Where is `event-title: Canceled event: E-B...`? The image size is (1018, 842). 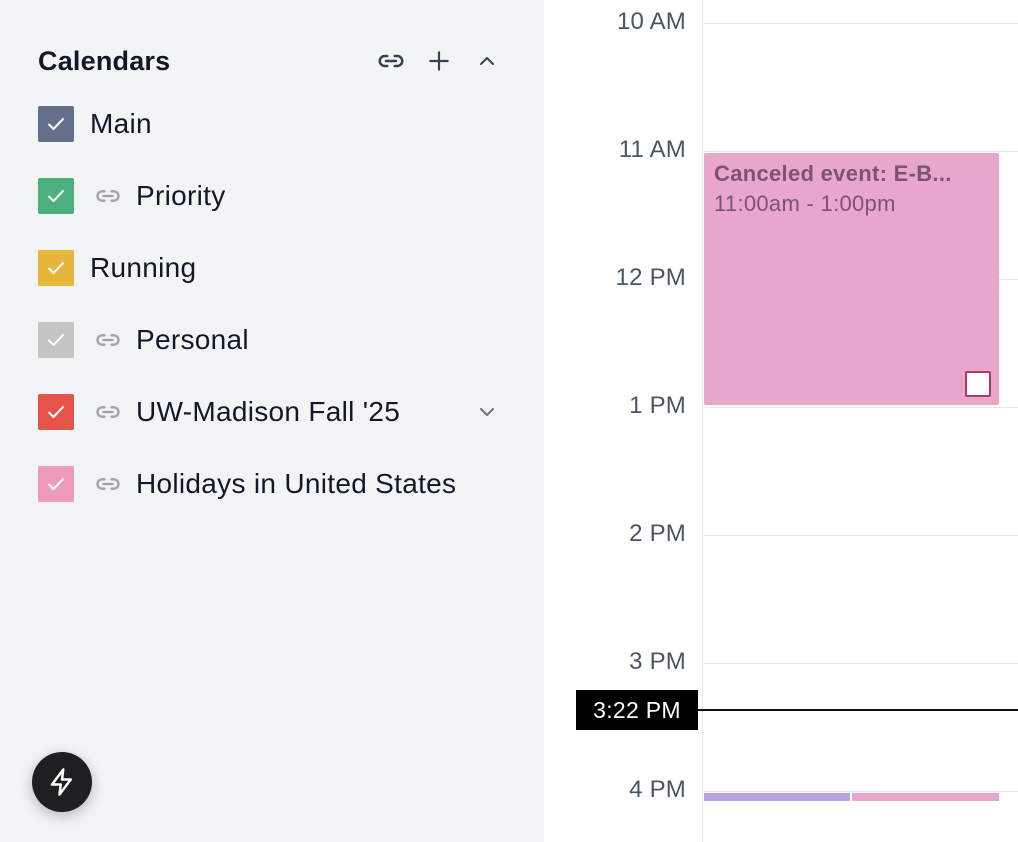 event-title: Canceled event: E-B... is located at coordinates (833, 173).